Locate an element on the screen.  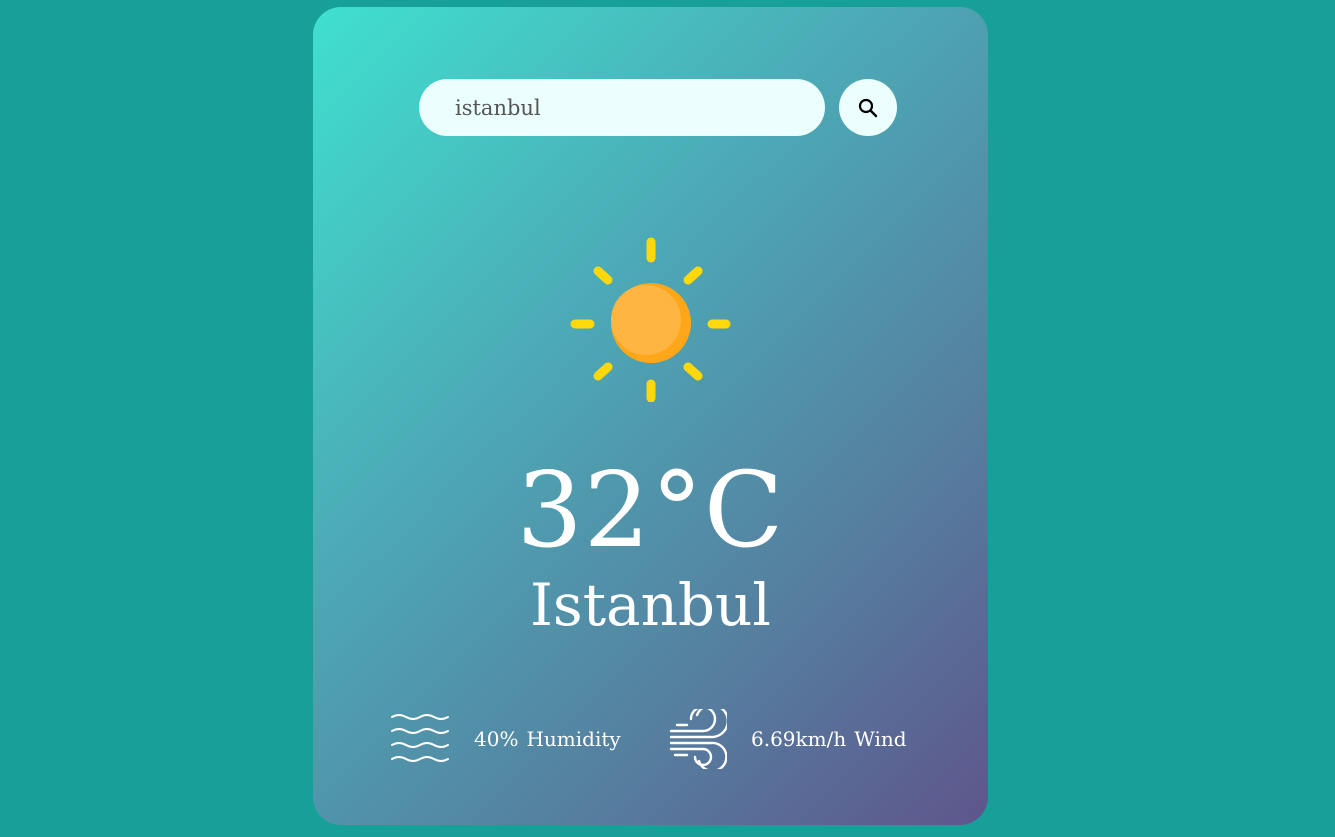
search-button is located at coordinates (868, 107).